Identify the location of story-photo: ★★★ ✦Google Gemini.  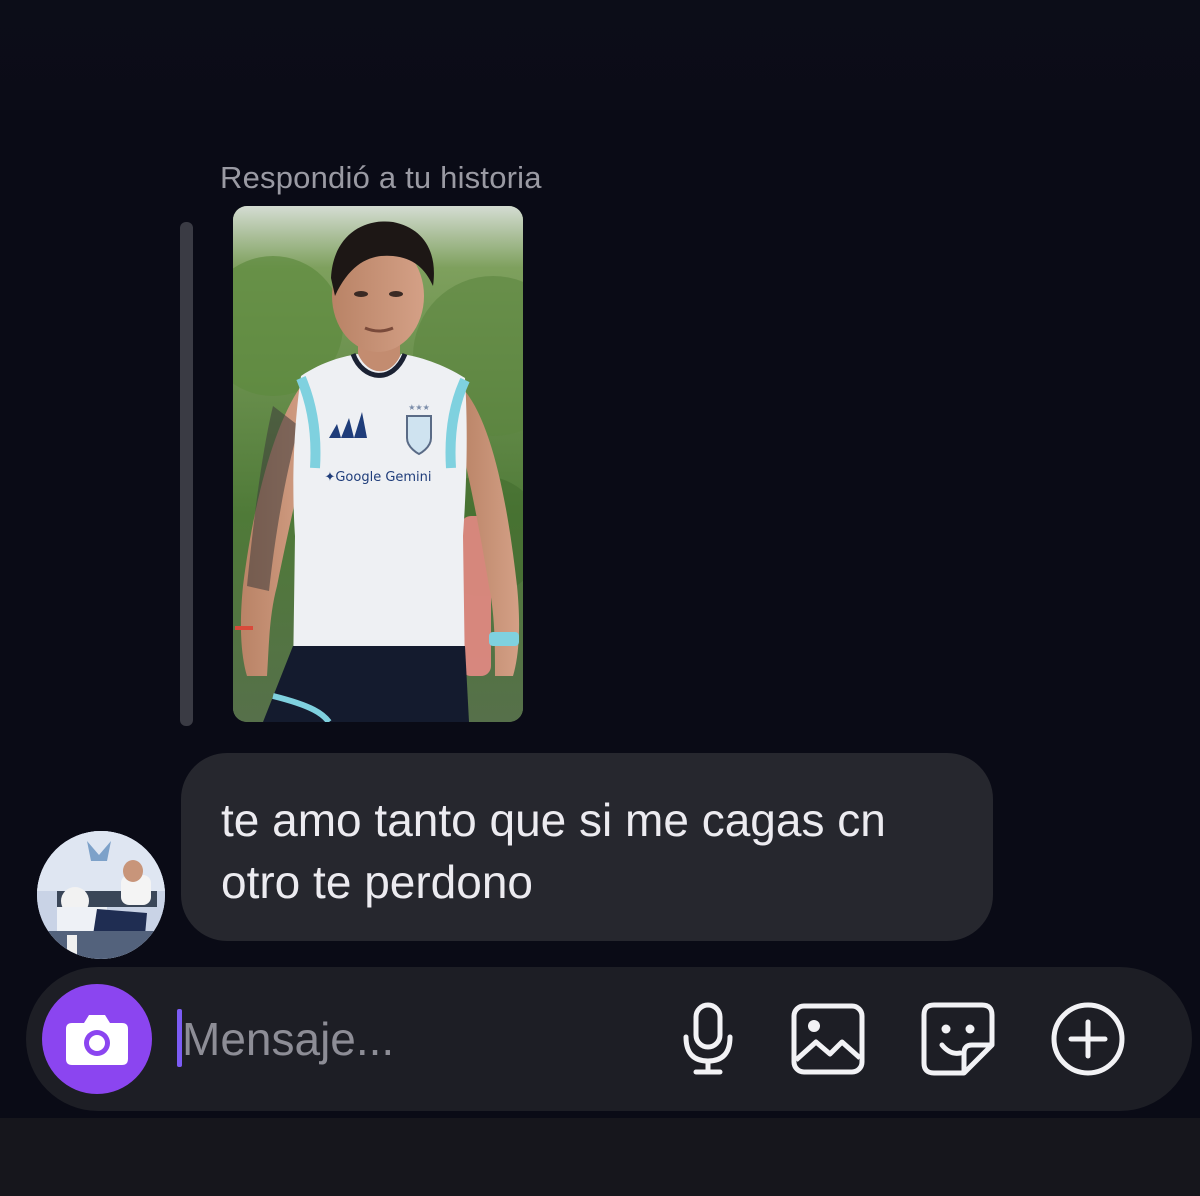
(378, 464).